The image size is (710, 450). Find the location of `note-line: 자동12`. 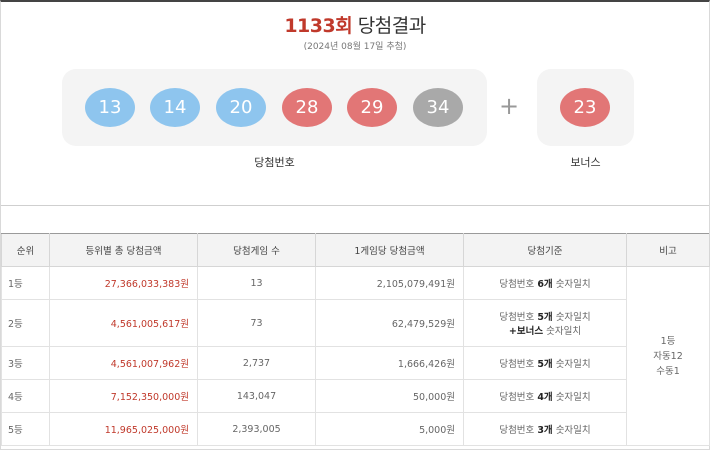

note-line: 자동12 is located at coordinates (668, 356).